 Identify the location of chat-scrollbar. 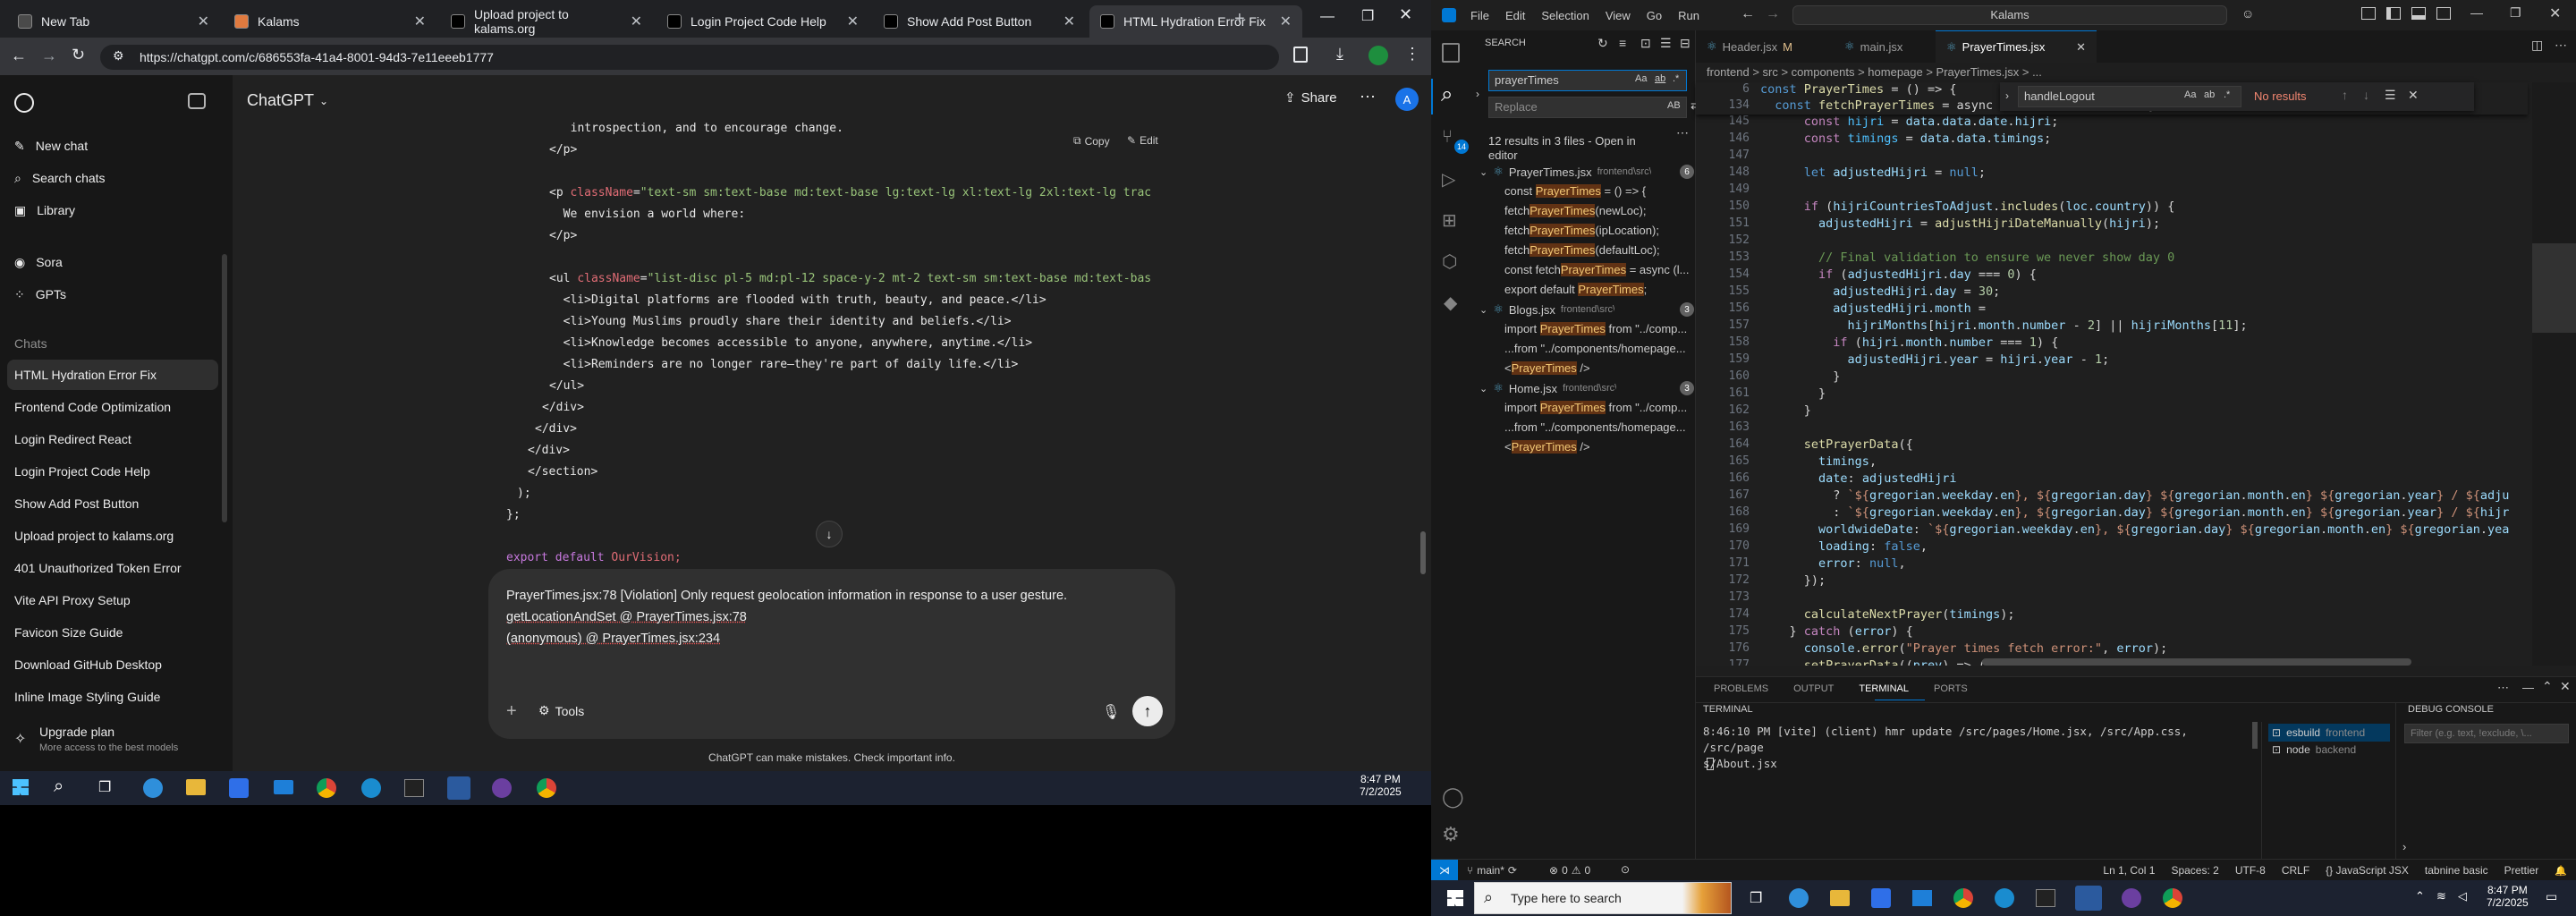
(1423, 552).